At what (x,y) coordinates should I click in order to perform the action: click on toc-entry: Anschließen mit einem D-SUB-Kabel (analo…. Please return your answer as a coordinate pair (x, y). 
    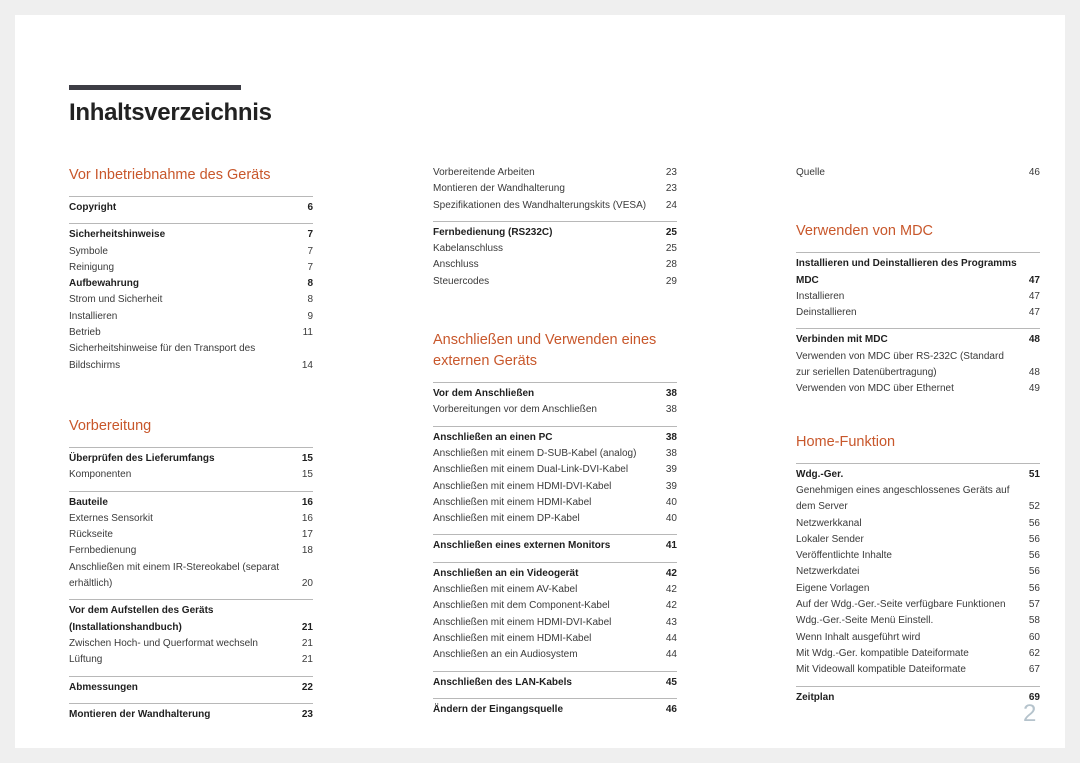
    Looking at the image, I should click on (555, 454).